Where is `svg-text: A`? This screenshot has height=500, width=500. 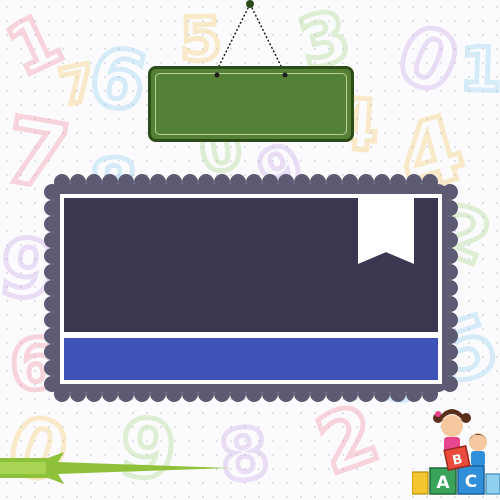
svg-text: A is located at coordinates (443, 483).